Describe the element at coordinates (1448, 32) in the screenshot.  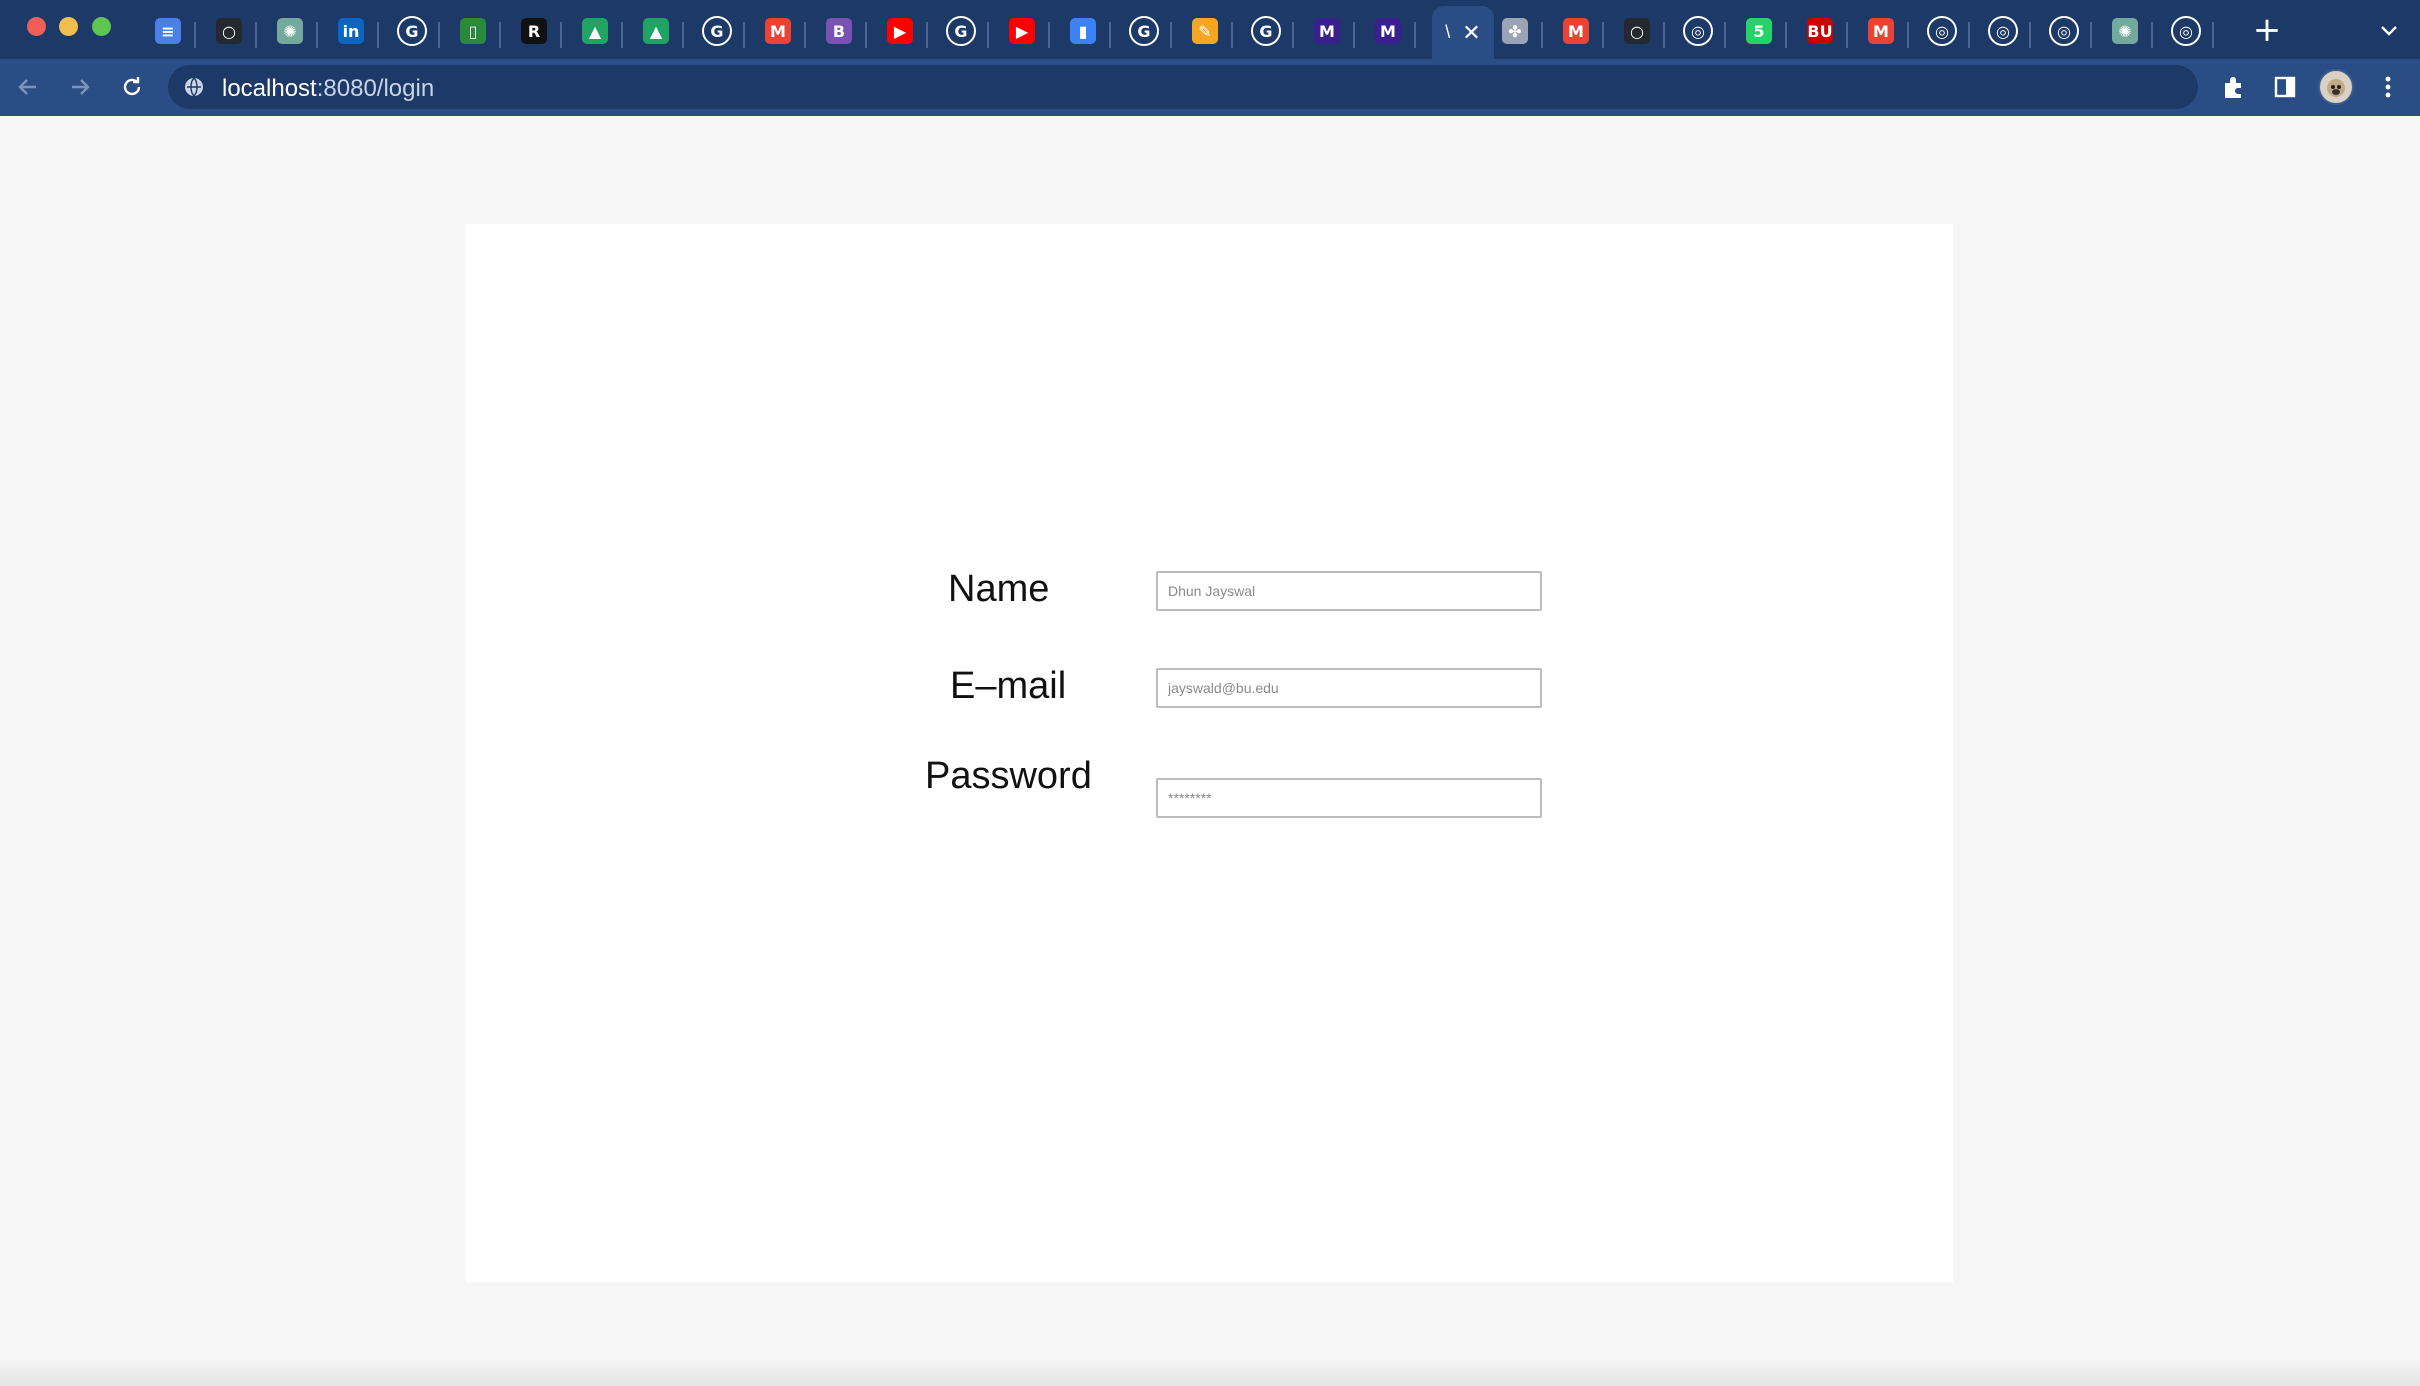
I see `tab-active-favicon: \` at that location.